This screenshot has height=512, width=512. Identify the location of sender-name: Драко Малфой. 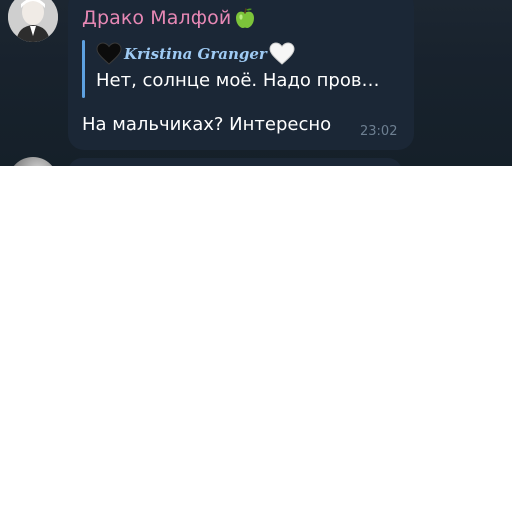
(156, 18).